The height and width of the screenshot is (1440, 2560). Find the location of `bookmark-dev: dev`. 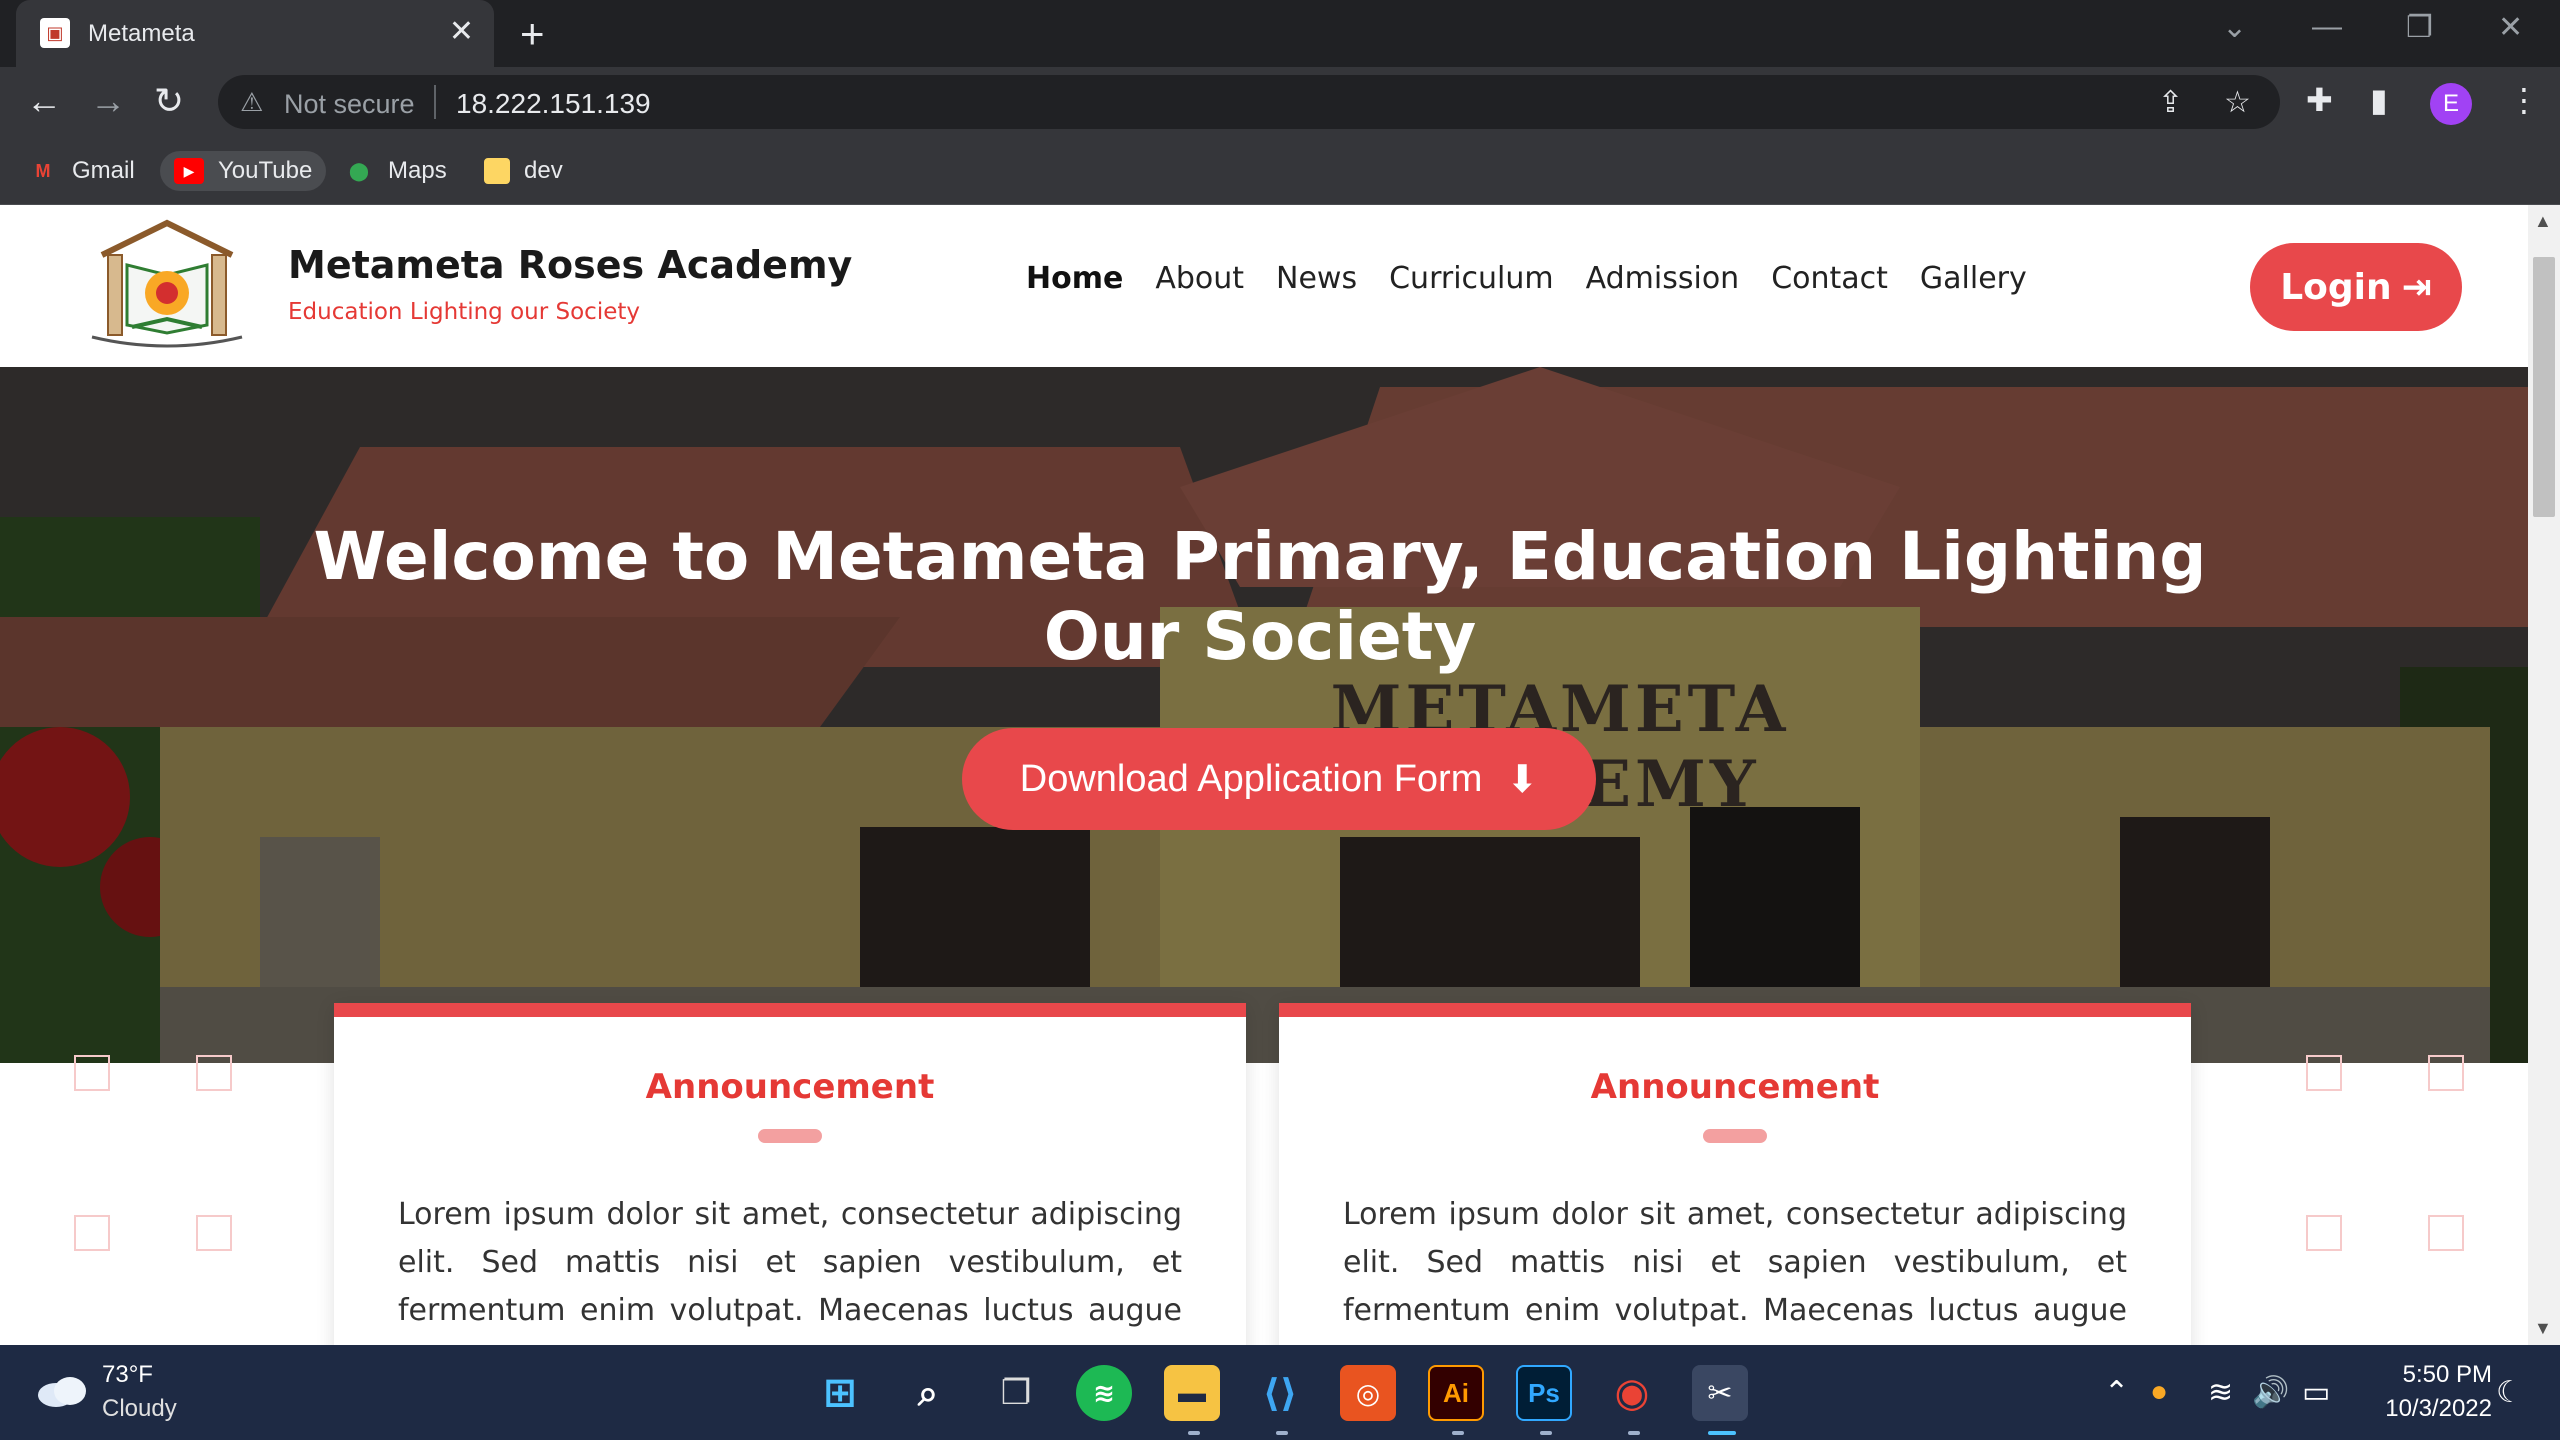

bookmark-dev: dev is located at coordinates (523, 171).